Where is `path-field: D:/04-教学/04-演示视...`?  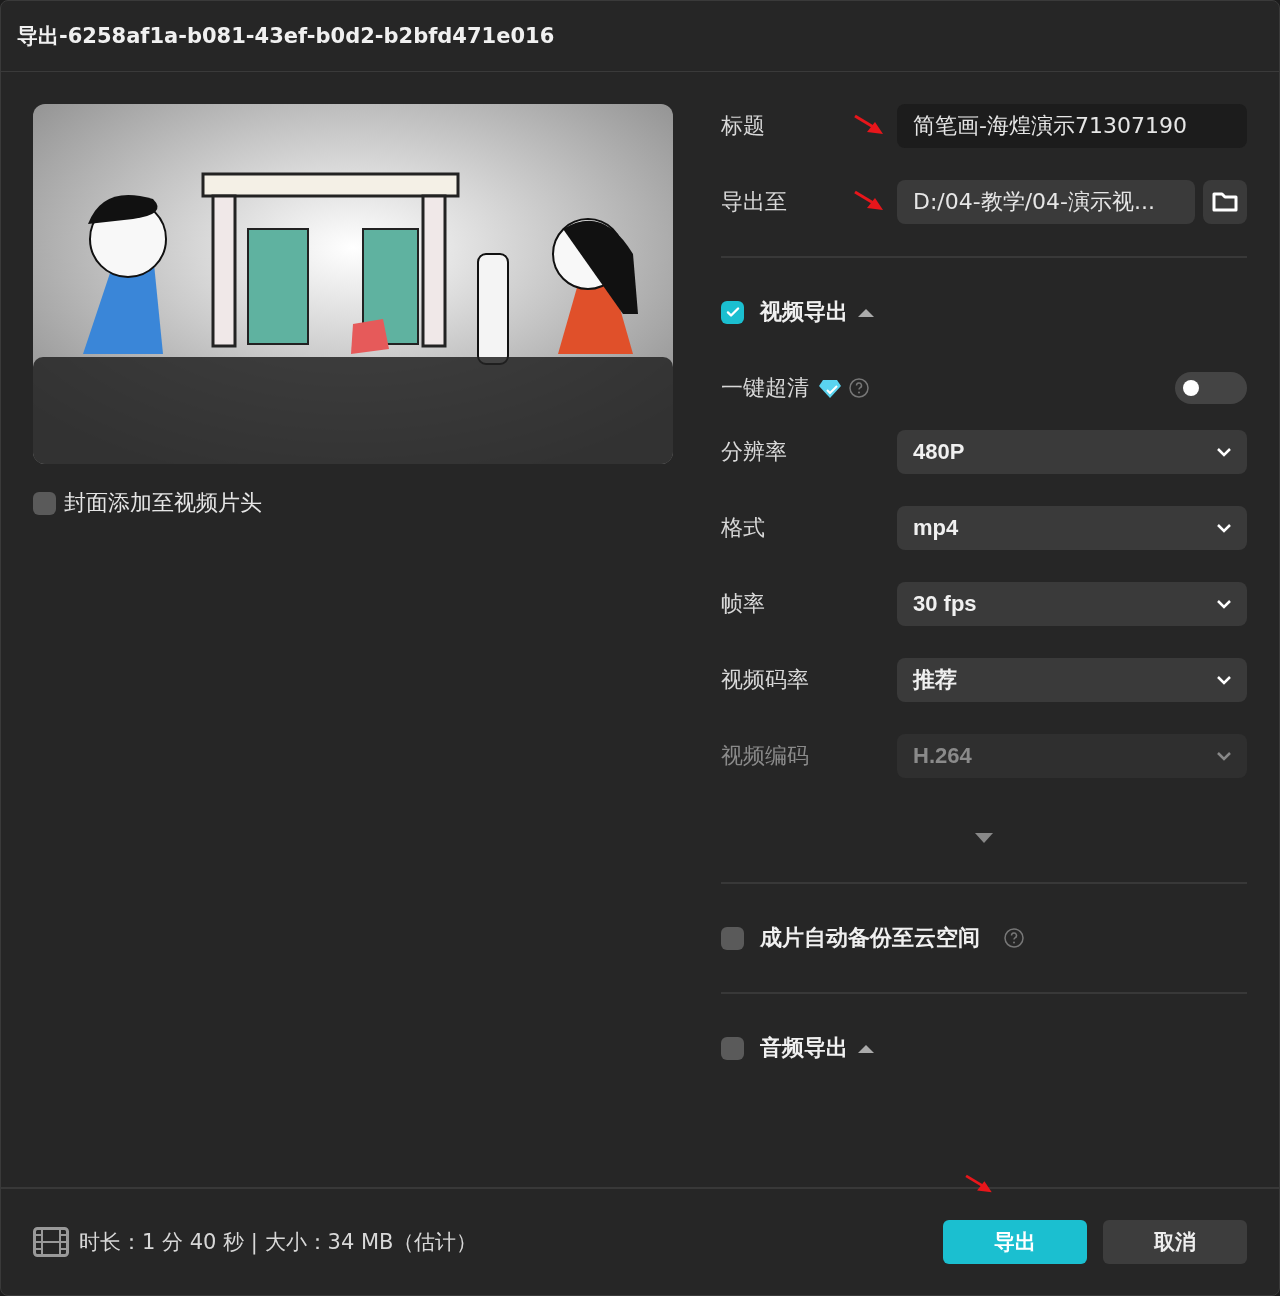
path-field: D:/04-教学/04-演示视... is located at coordinates (1046, 202).